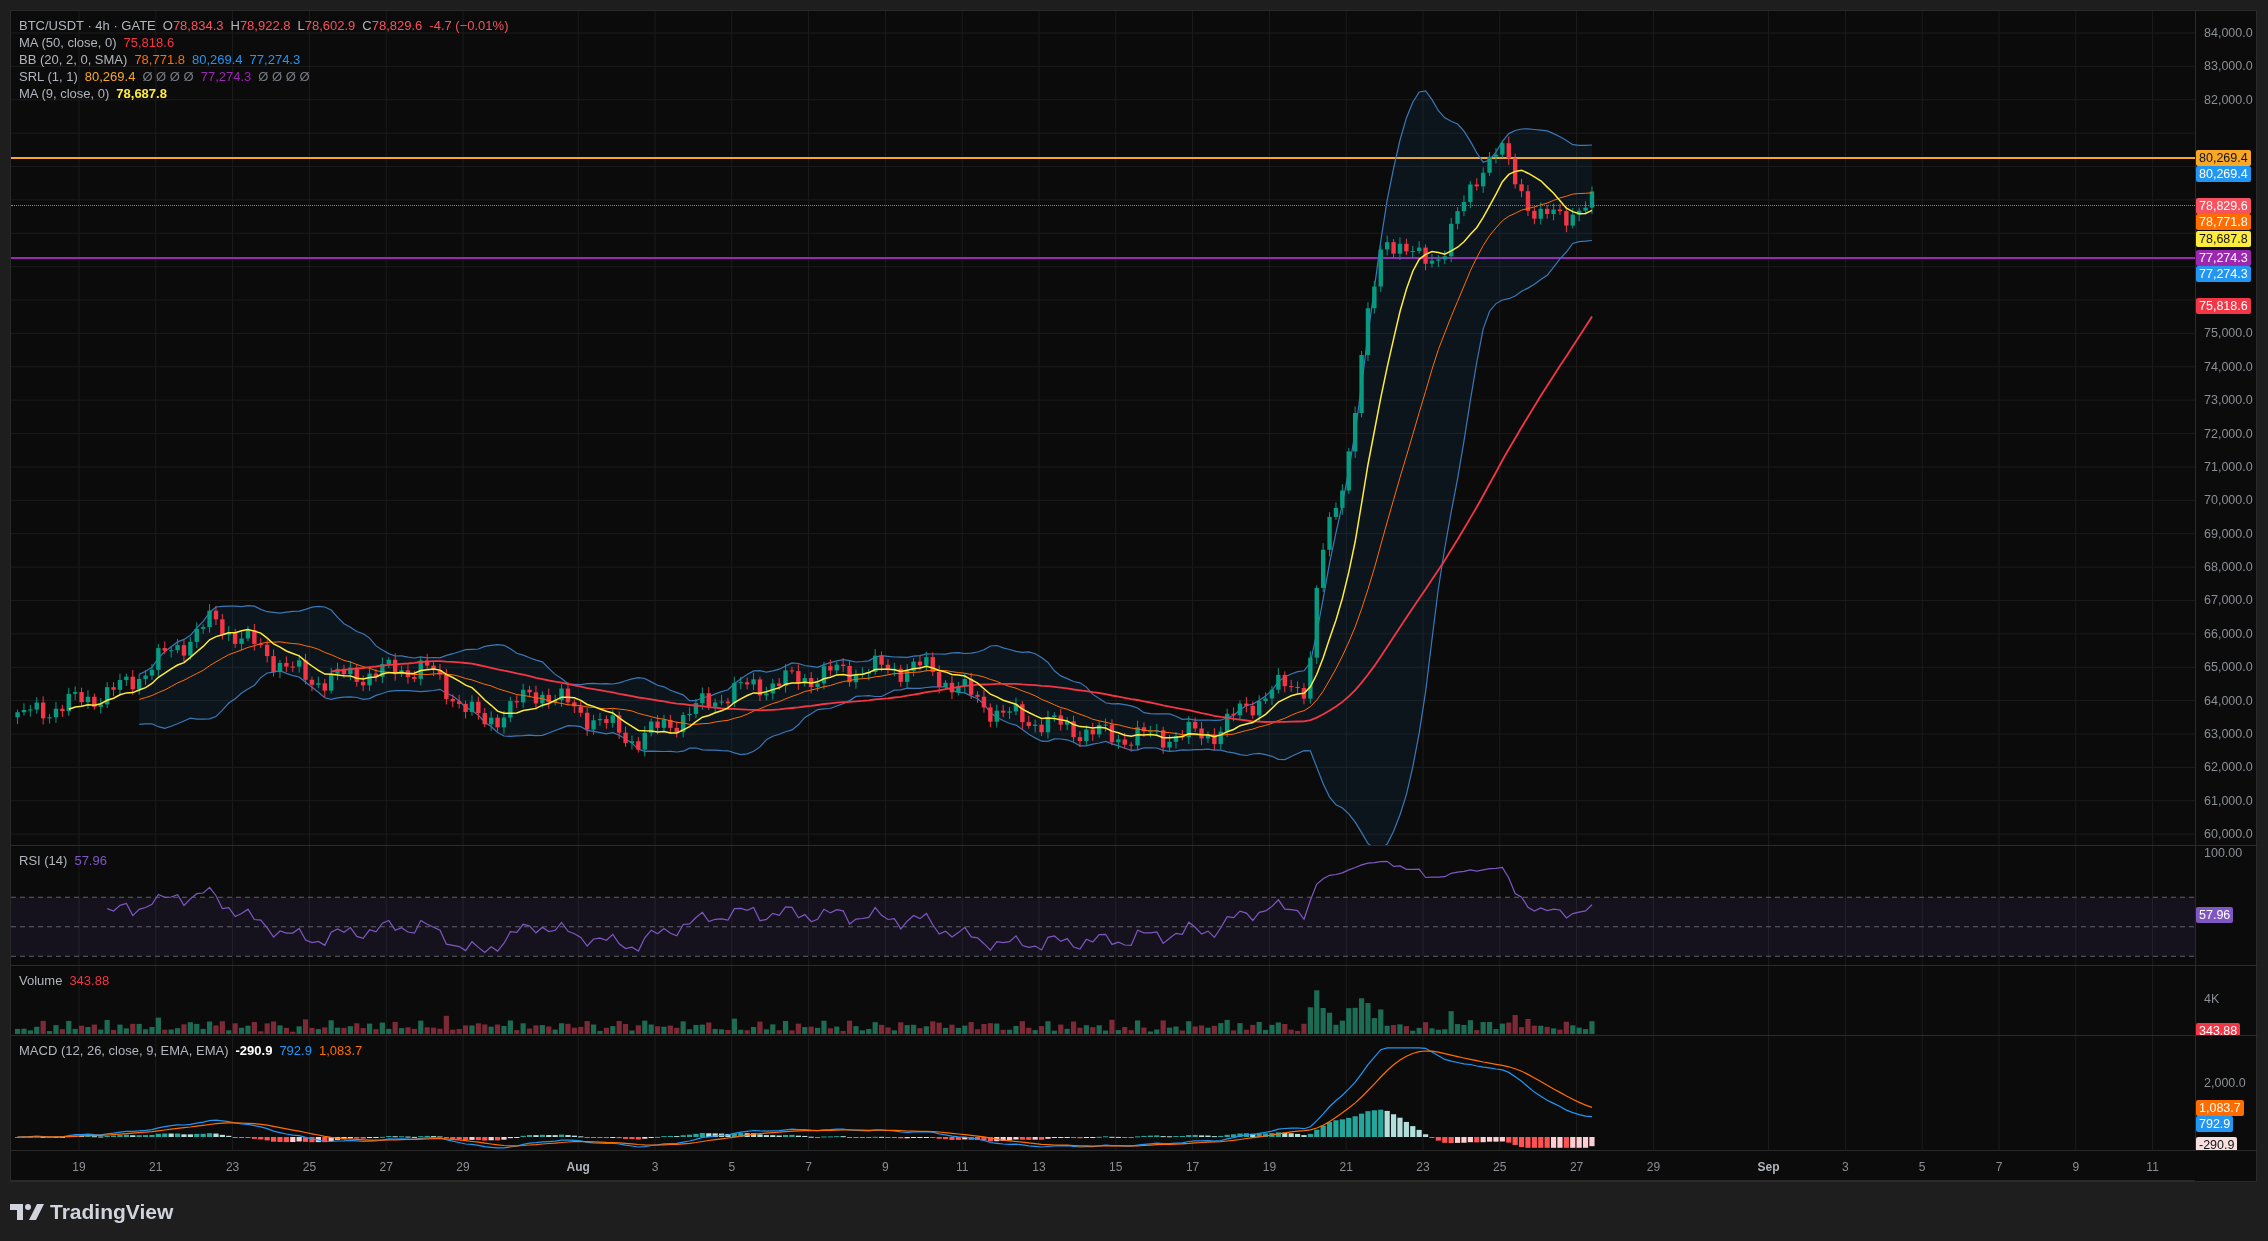 The height and width of the screenshot is (1241, 2268). Describe the element at coordinates (2228, 634) in the screenshot. I see `axis-label: 66,000.0` at that location.